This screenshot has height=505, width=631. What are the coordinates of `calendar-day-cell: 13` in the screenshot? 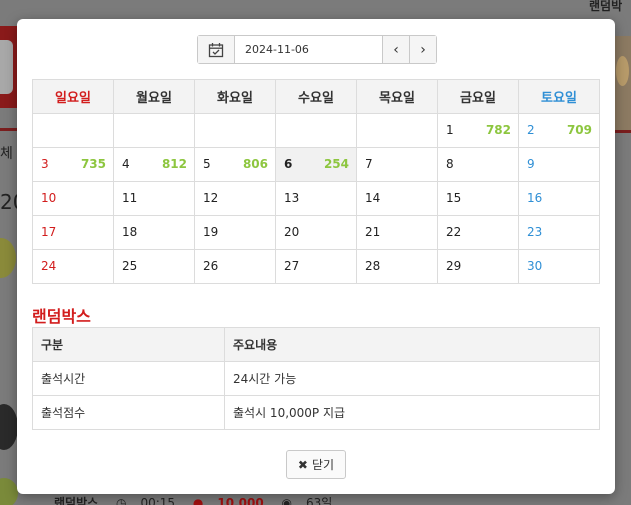 It's located at (316, 198).